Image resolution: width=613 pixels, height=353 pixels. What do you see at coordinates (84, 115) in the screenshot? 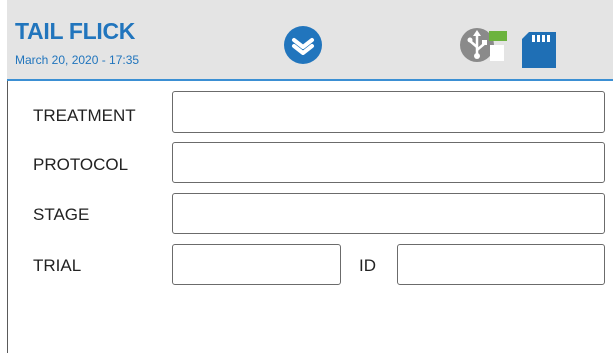
I see `treatment-label: TREATMENT` at bounding box center [84, 115].